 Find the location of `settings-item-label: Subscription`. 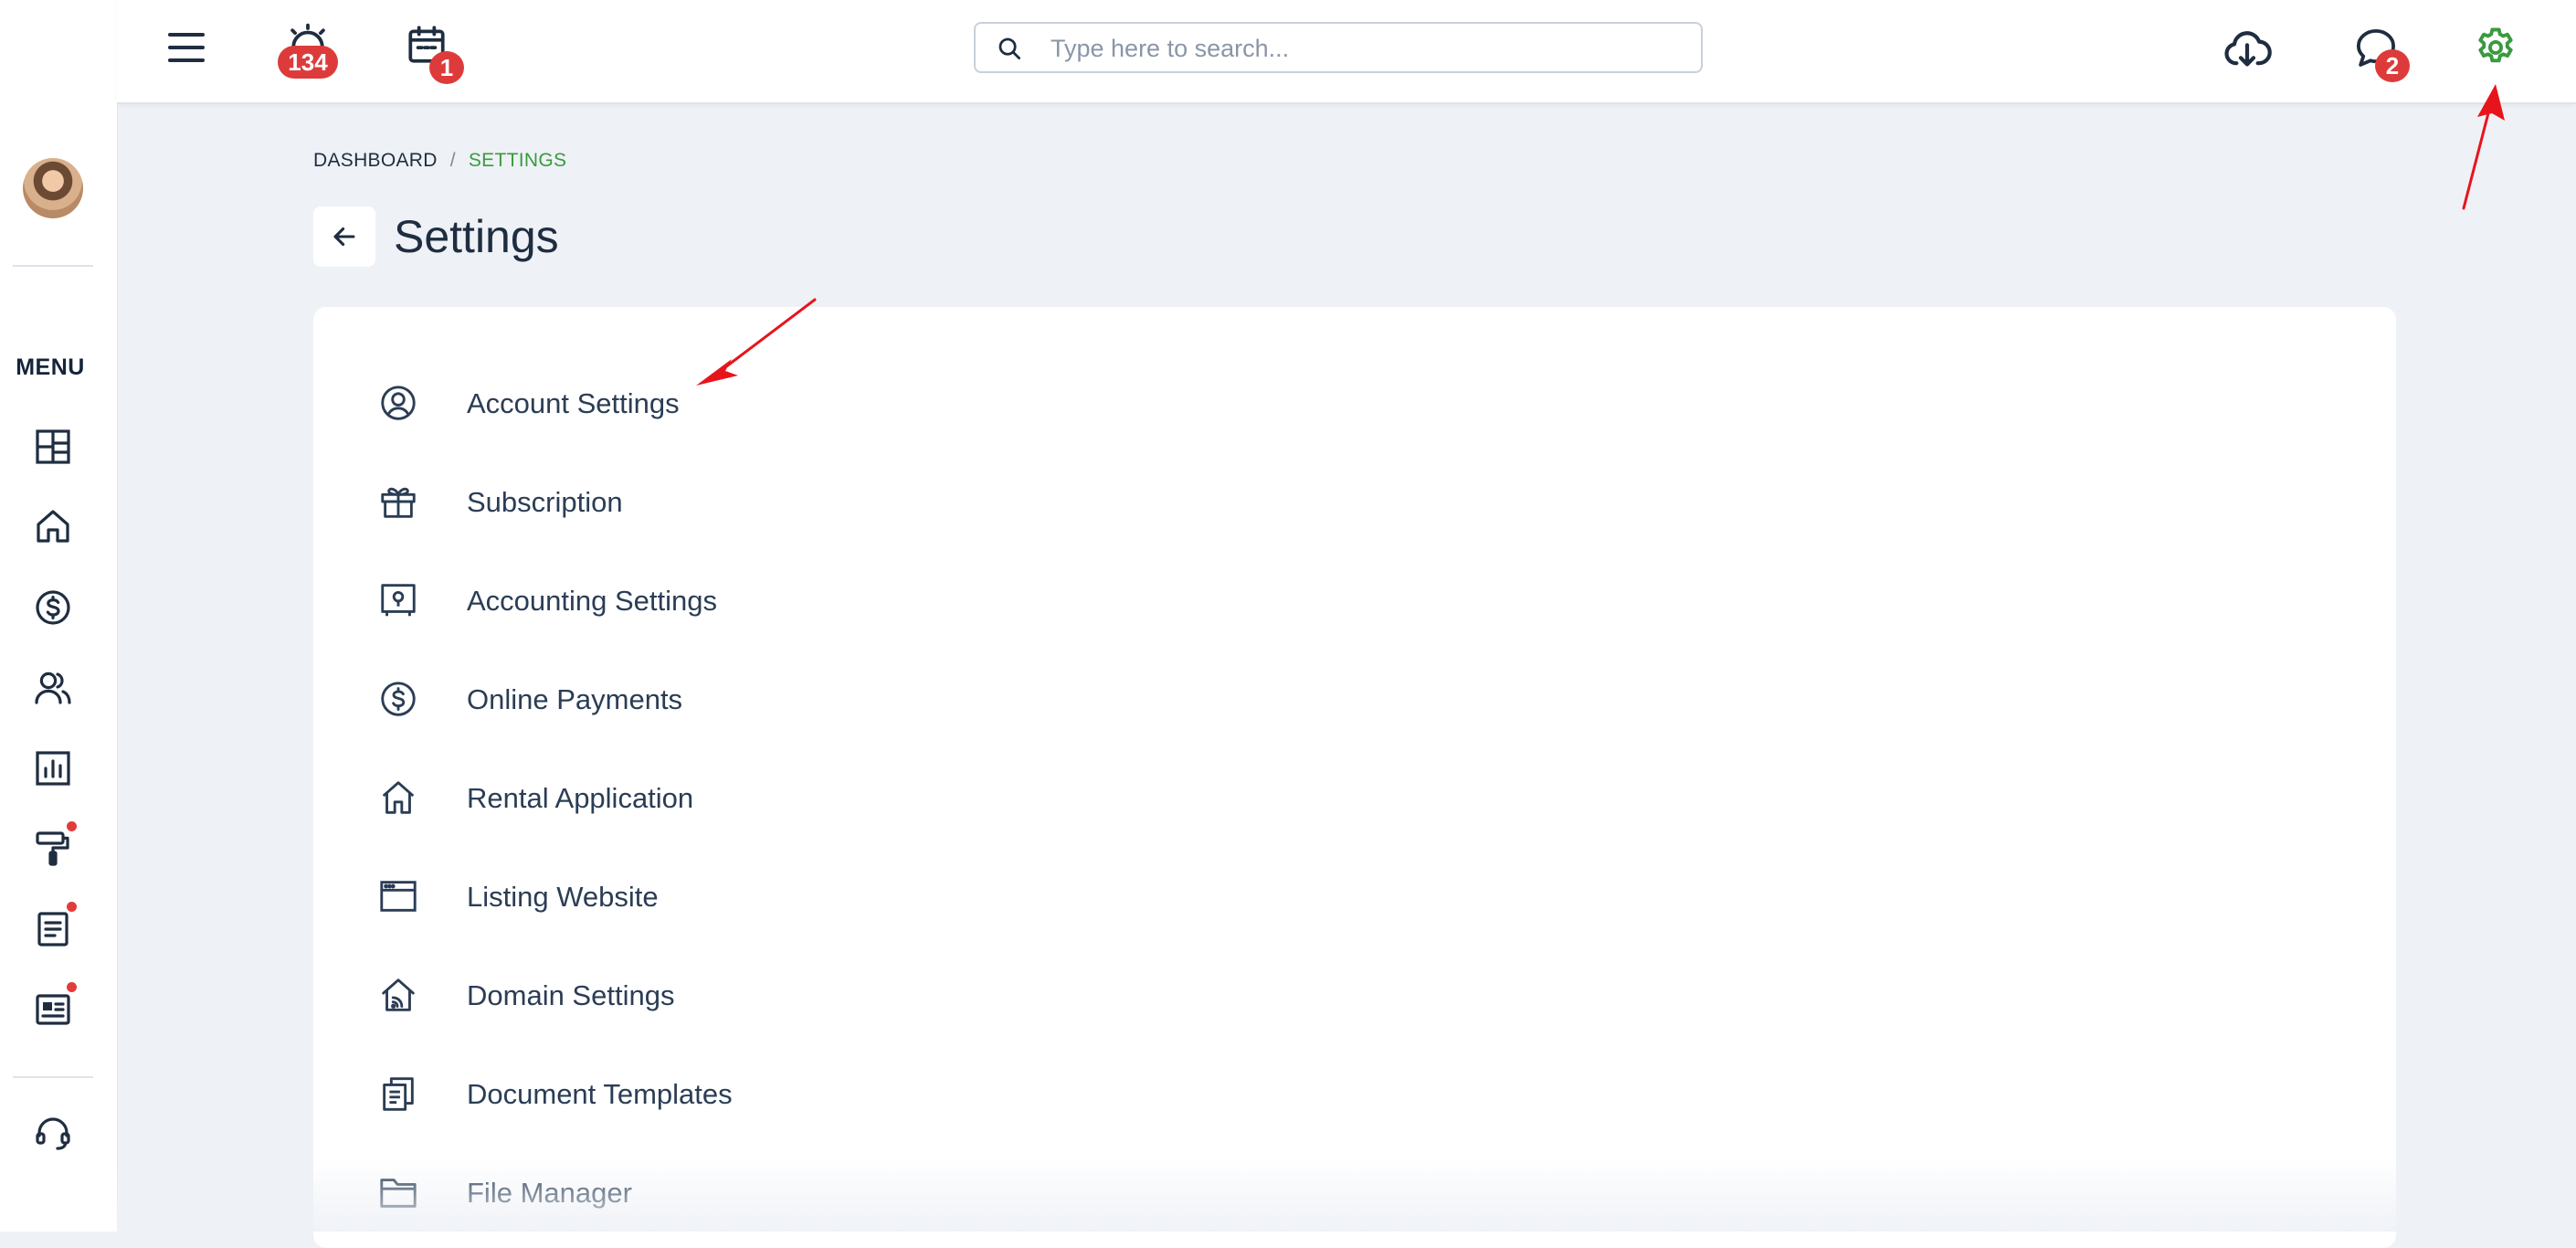

settings-item-label: Subscription is located at coordinates (545, 502).